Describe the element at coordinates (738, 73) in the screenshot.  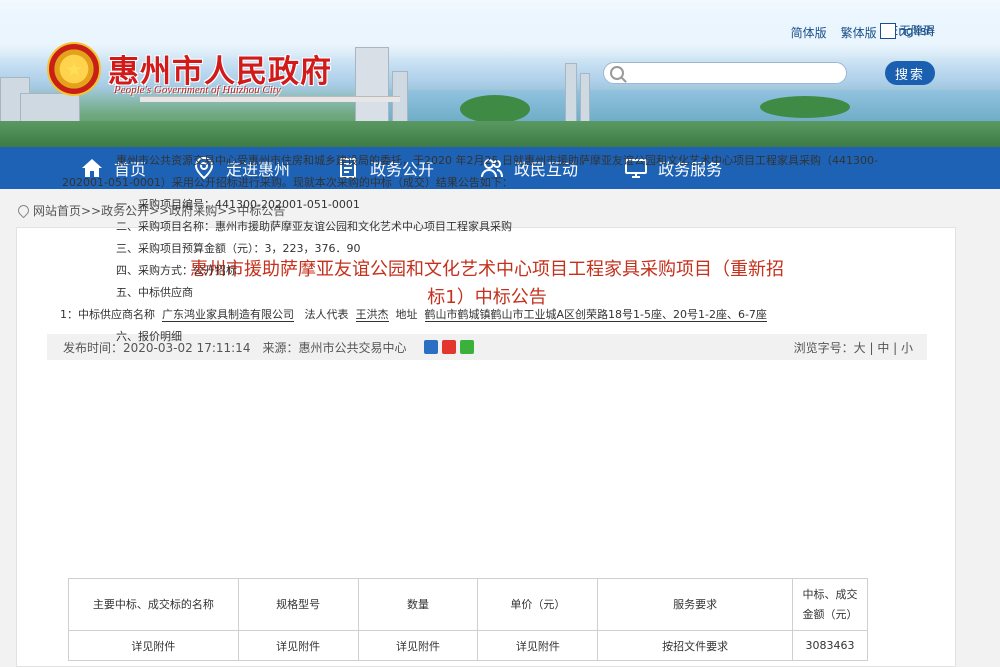
I see `search-input` at that location.